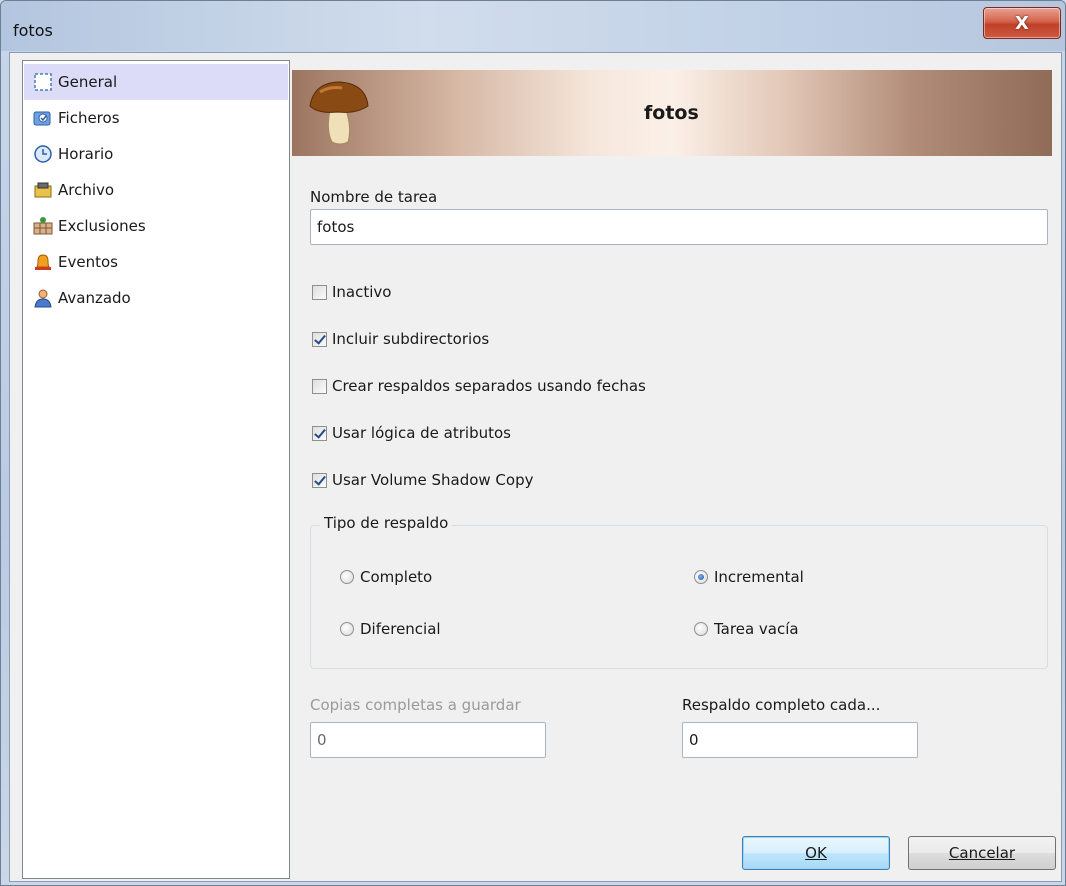  Describe the element at coordinates (411, 339) in the screenshot. I see `checkbox-label: Incluir subdirectorios` at that location.